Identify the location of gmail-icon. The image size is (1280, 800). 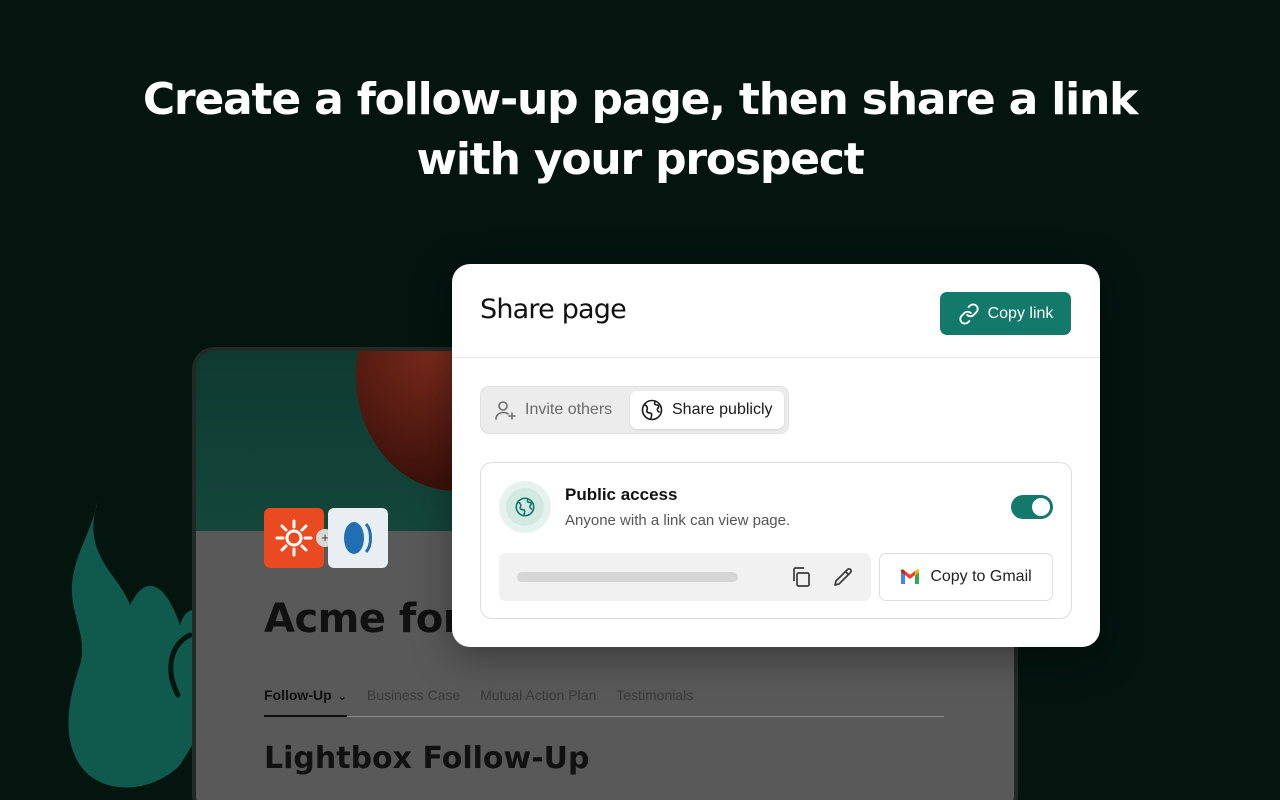
(910, 576).